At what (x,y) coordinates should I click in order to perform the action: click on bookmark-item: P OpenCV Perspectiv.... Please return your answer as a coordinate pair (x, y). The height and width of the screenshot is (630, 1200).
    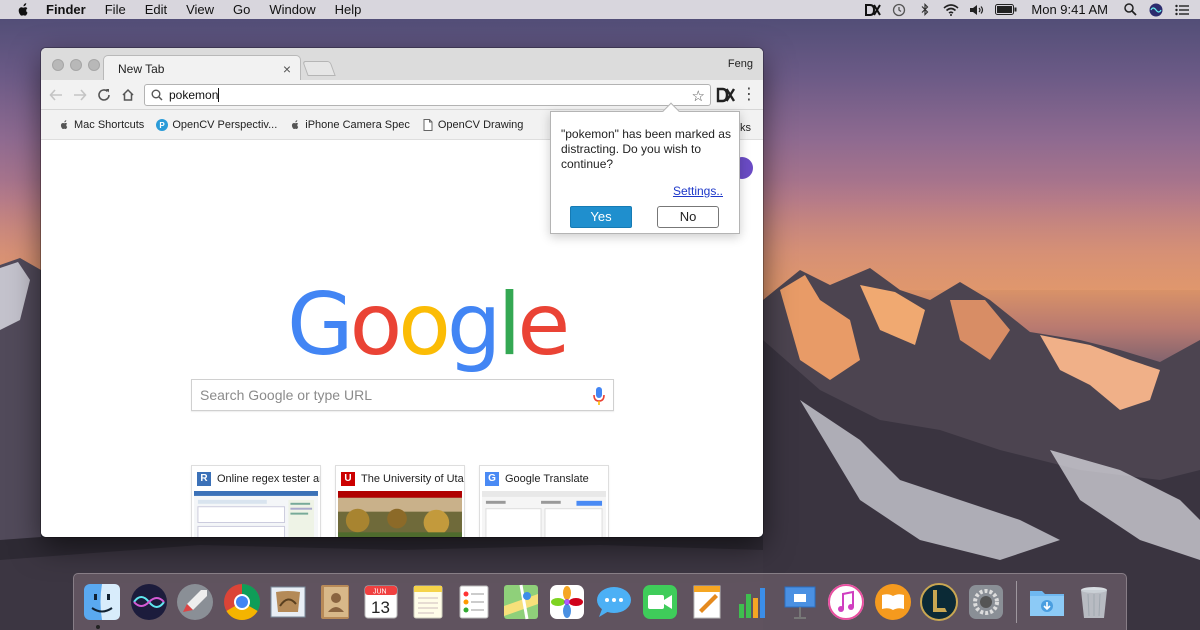
    Looking at the image, I should click on (217, 124).